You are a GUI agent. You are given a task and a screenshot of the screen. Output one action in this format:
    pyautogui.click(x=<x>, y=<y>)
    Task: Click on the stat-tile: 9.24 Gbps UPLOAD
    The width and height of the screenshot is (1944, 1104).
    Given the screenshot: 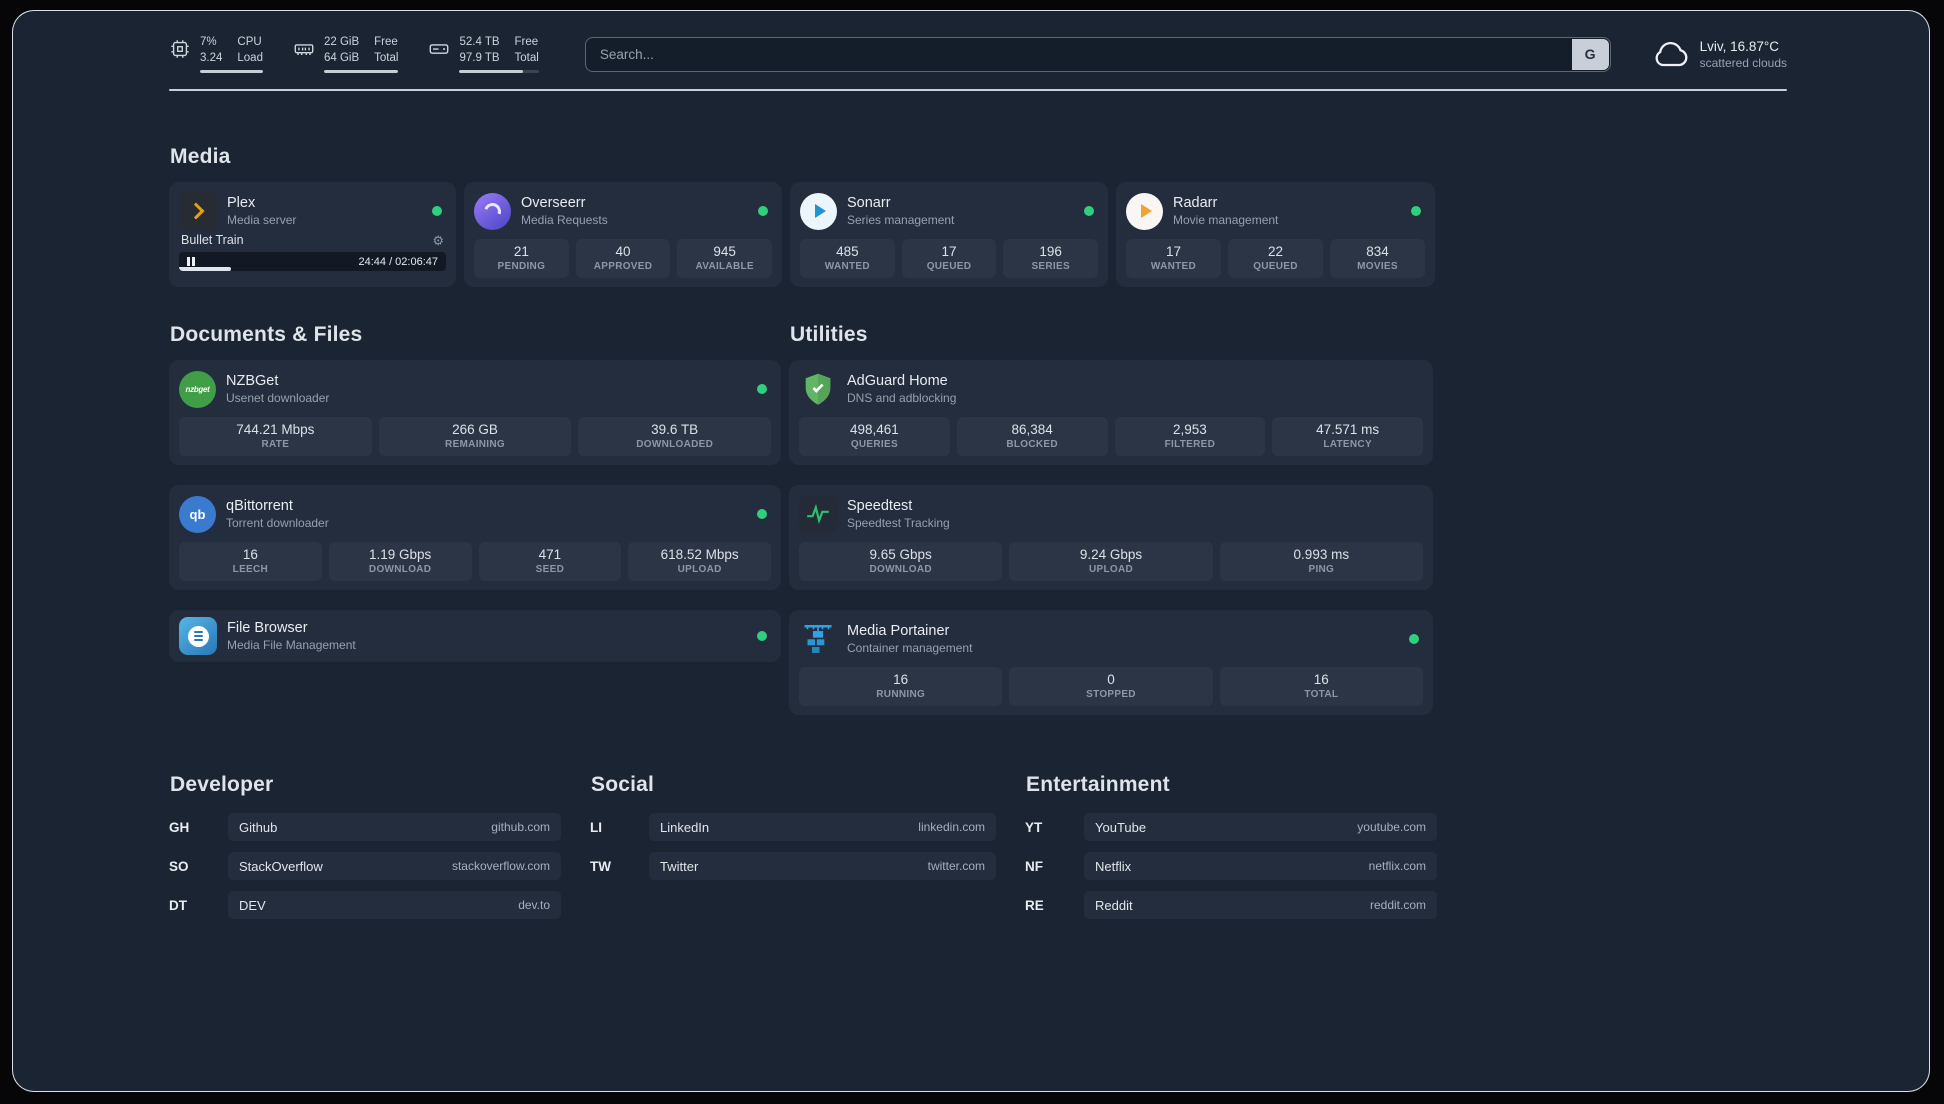 What is the action you would take?
    pyautogui.click(x=1111, y=562)
    